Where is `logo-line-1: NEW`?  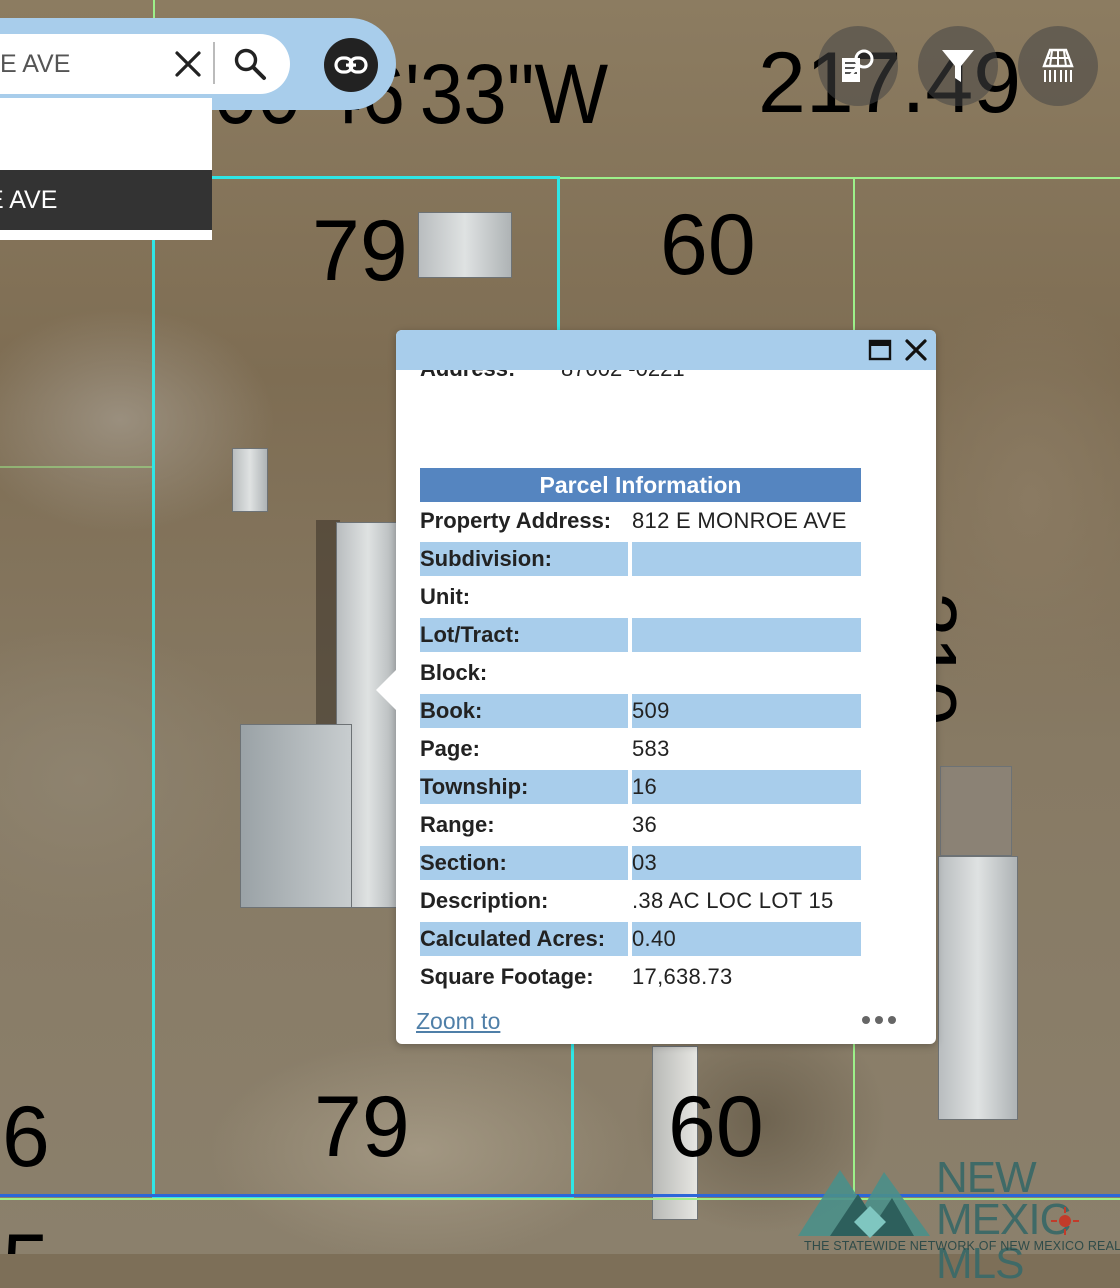 logo-line-1: NEW is located at coordinates (986, 1177).